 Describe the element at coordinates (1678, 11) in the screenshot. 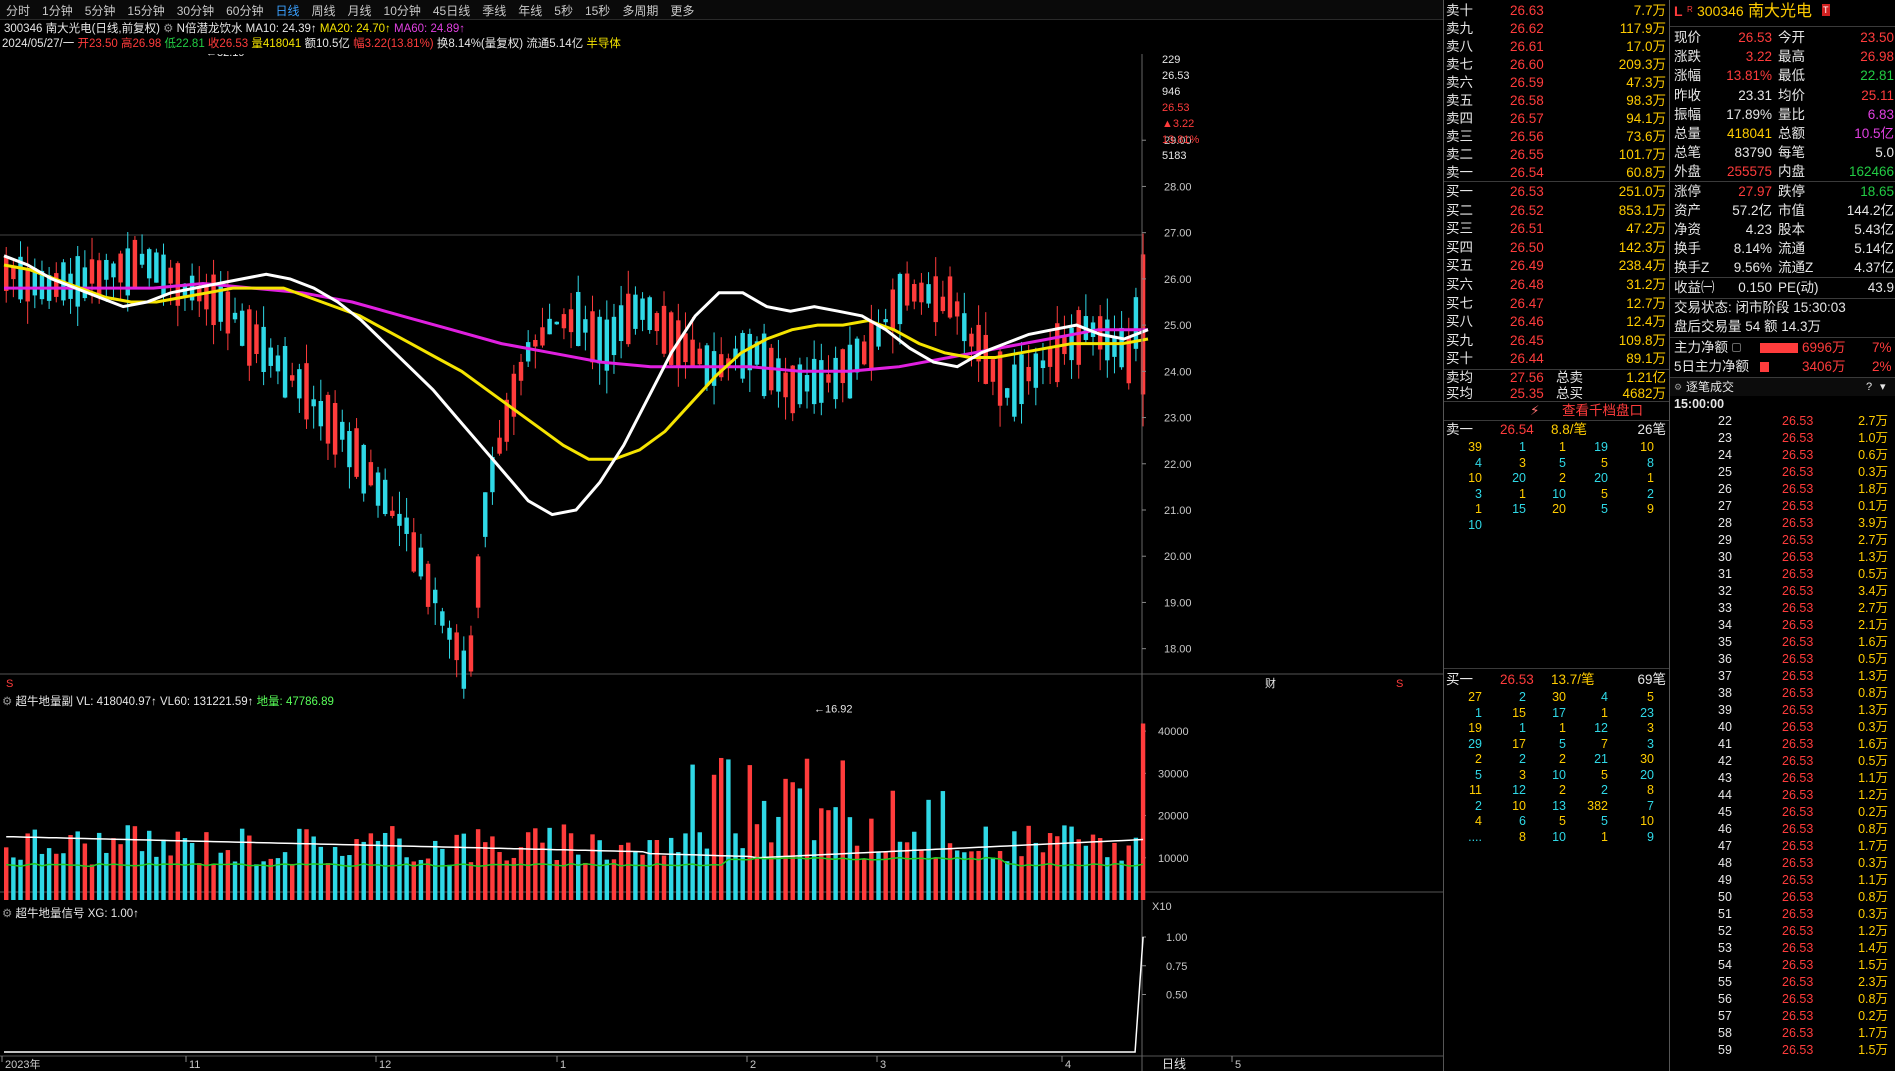

I see `level2-badge: L` at that location.